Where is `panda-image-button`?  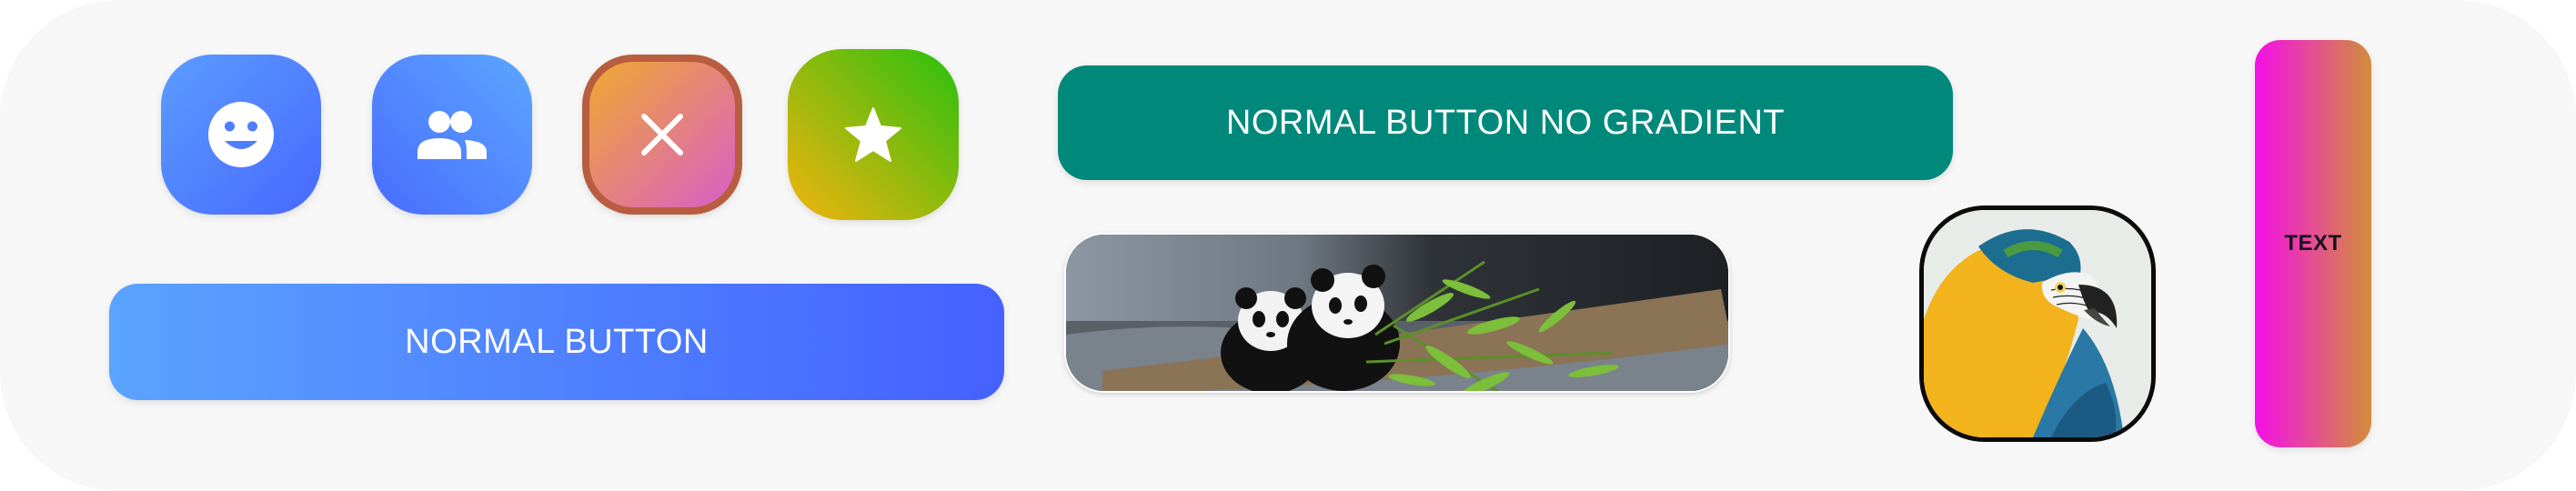 panda-image-button is located at coordinates (1397, 313).